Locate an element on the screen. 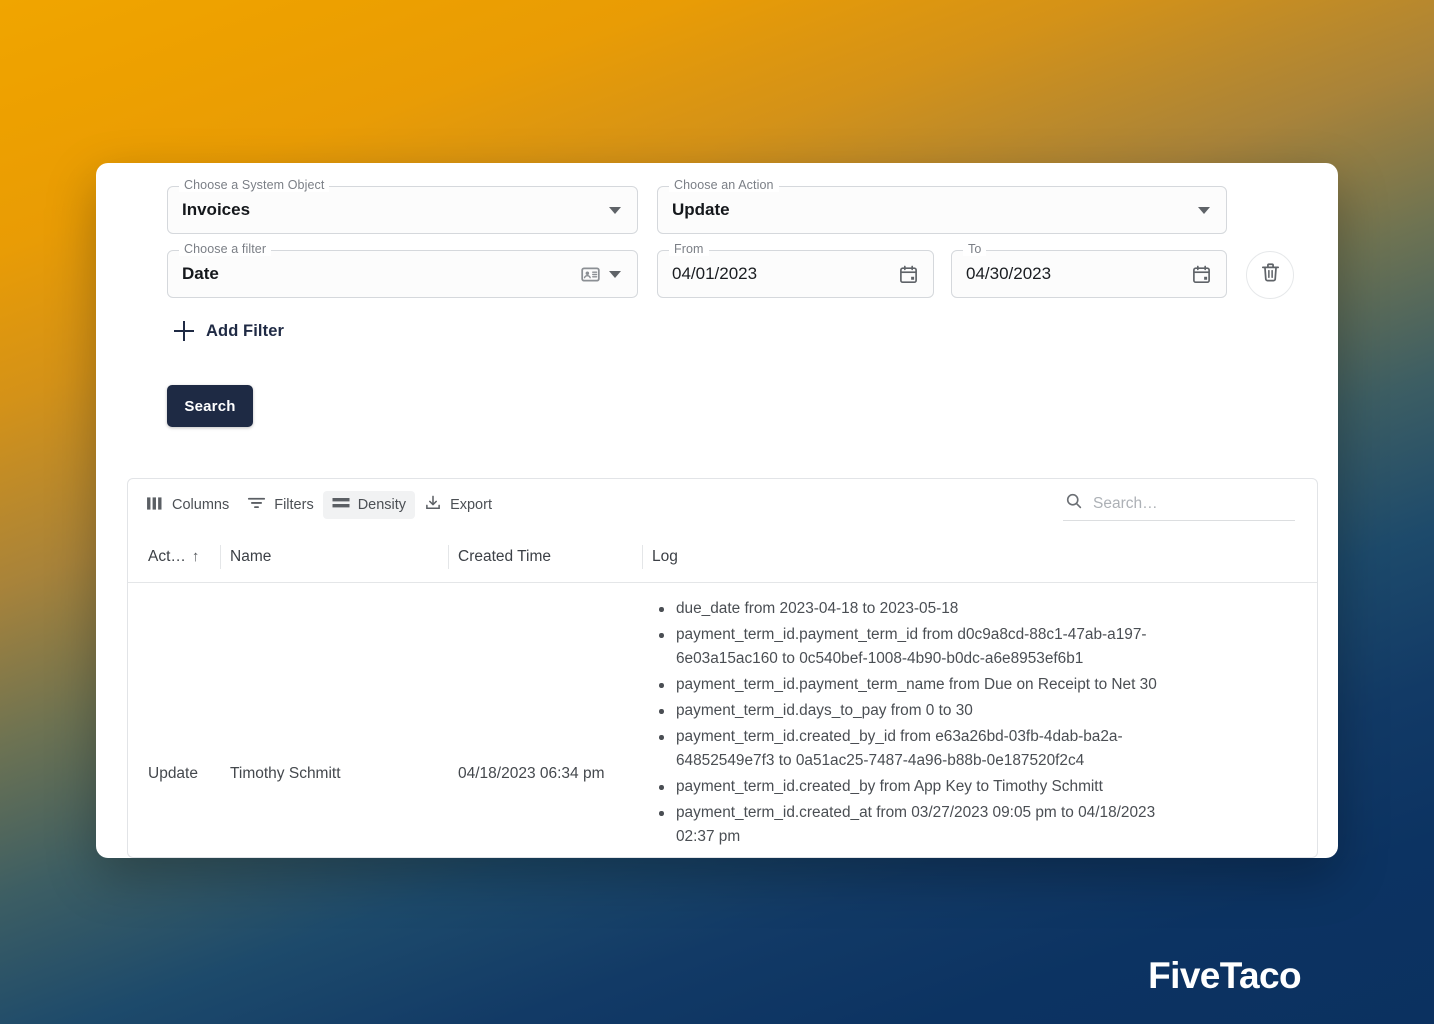 This screenshot has height=1024, width=1434. to-date-field: To 04/30/2023 is located at coordinates (1089, 270).